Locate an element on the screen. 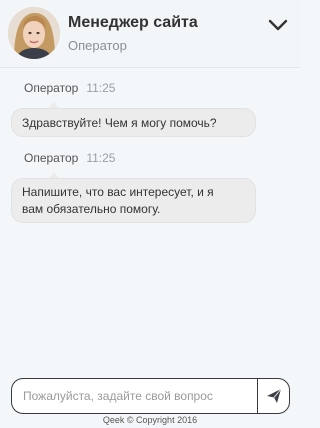  message-text: Здравствуйте! Чем я могу помочь? is located at coordinates (119, 123).